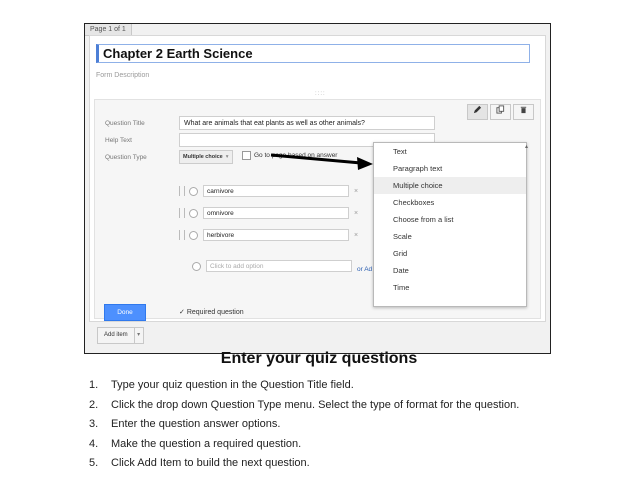 The width and height of the screenshot is (638, 479). I want to click on step-number: 2., so click(94, 404).